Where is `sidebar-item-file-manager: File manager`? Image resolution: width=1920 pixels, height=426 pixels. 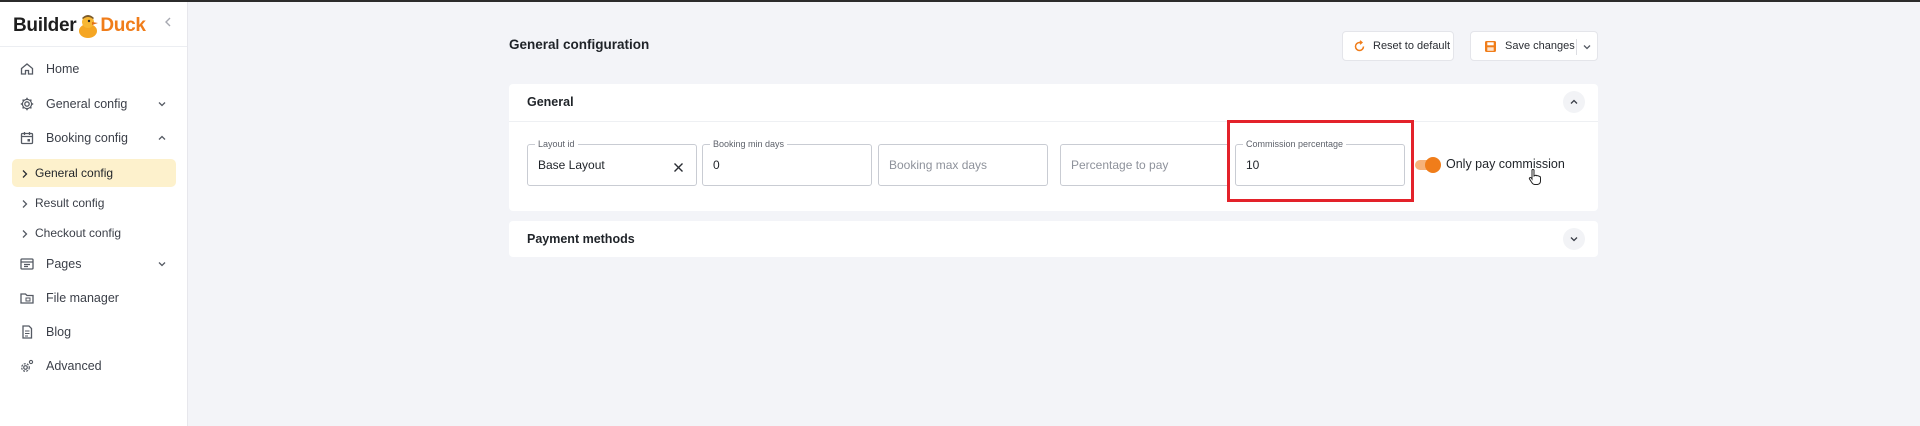 sidebar-item-file-manager: File manager is located at coordinates (93, 298).